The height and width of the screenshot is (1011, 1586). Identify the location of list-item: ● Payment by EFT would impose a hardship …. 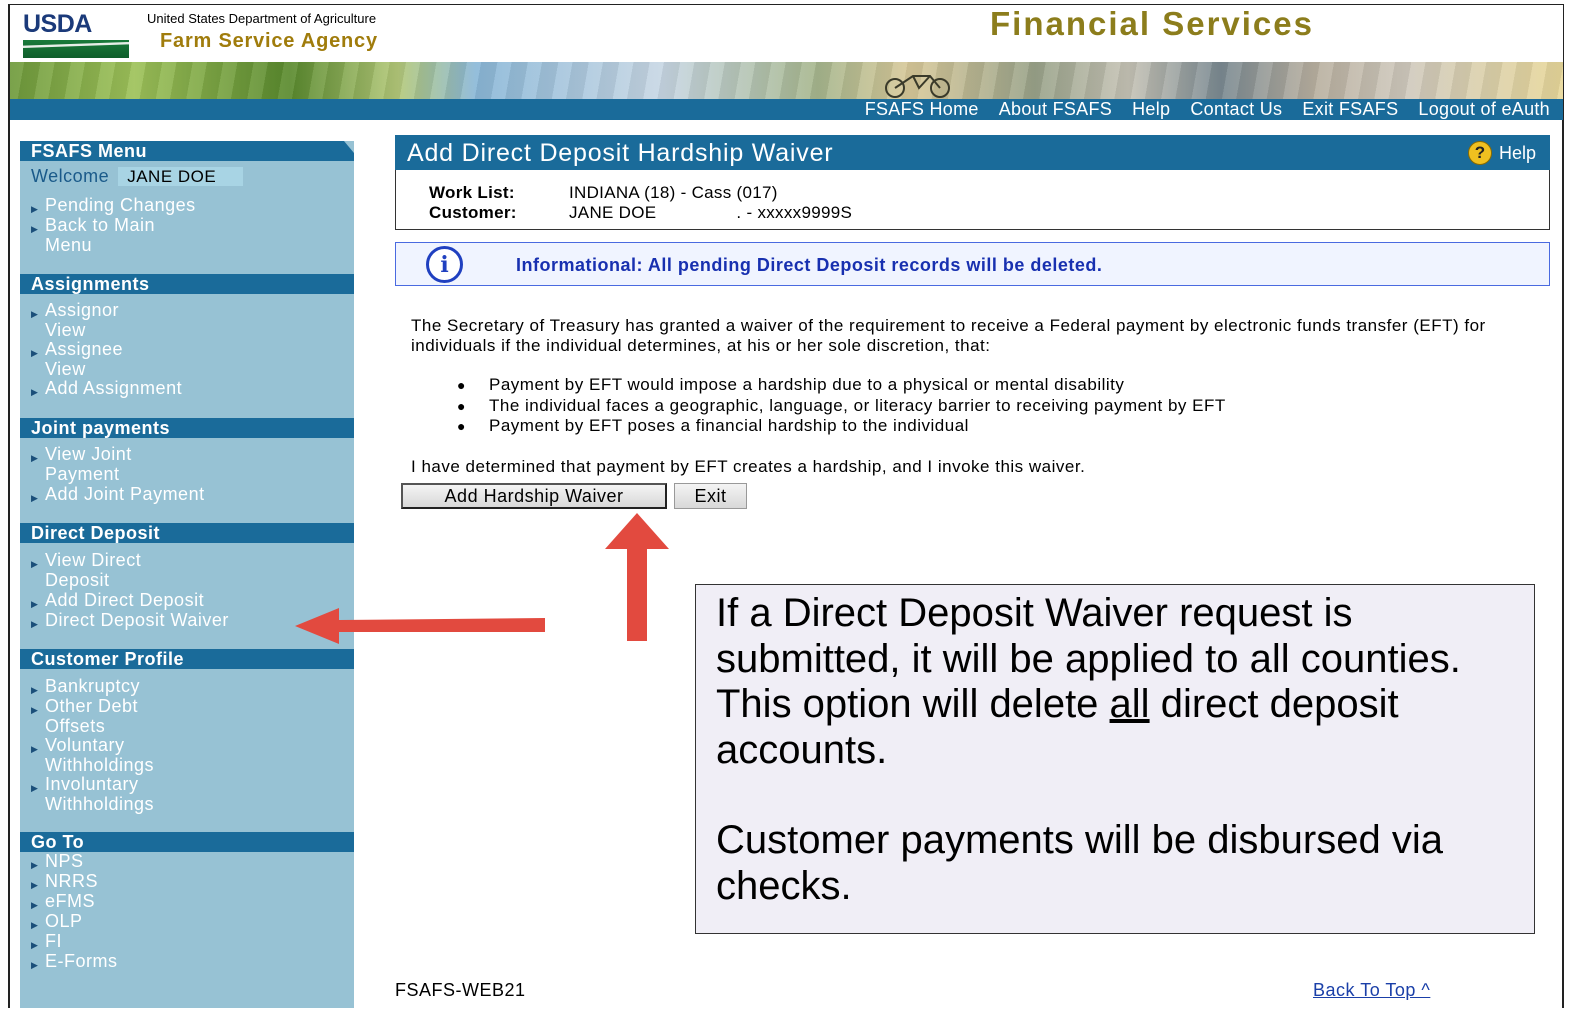
(791, 384).